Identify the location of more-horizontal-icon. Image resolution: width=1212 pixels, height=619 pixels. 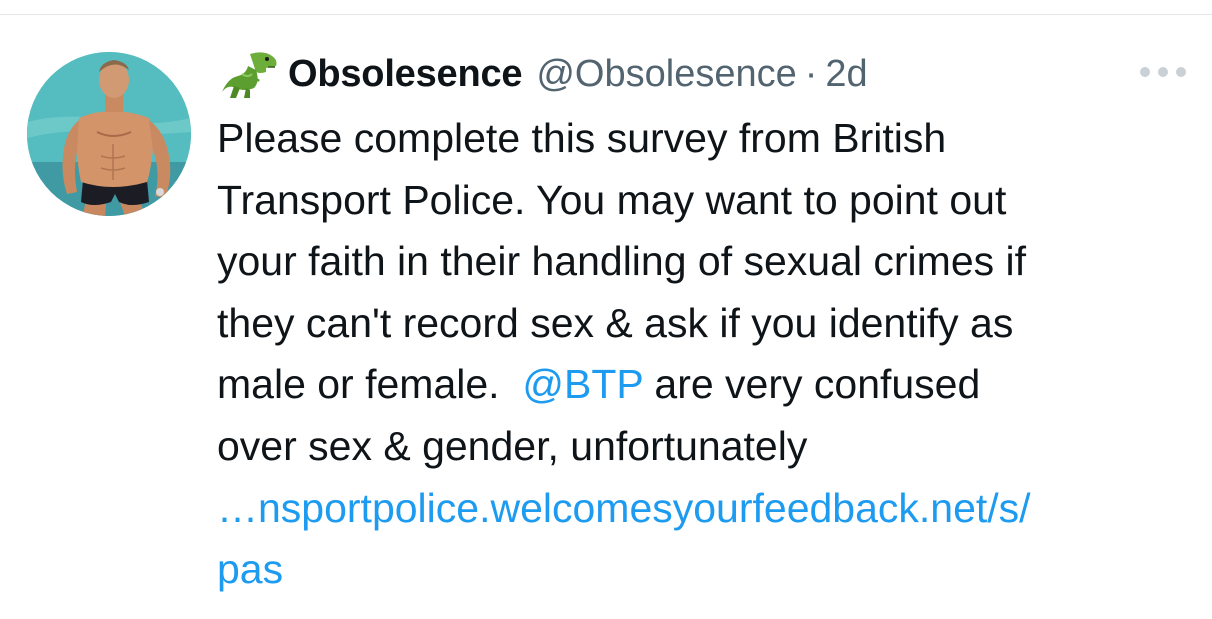
(1163, 72).